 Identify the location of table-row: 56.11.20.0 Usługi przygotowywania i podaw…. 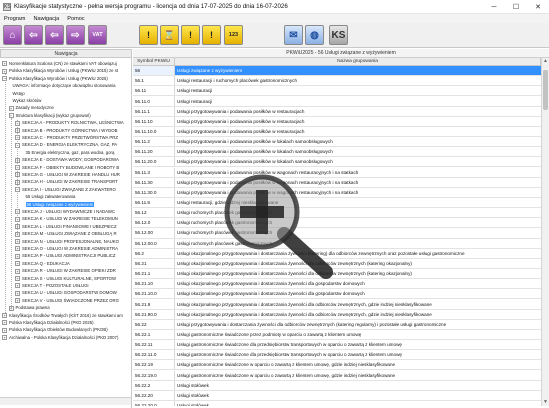
(337, 162).